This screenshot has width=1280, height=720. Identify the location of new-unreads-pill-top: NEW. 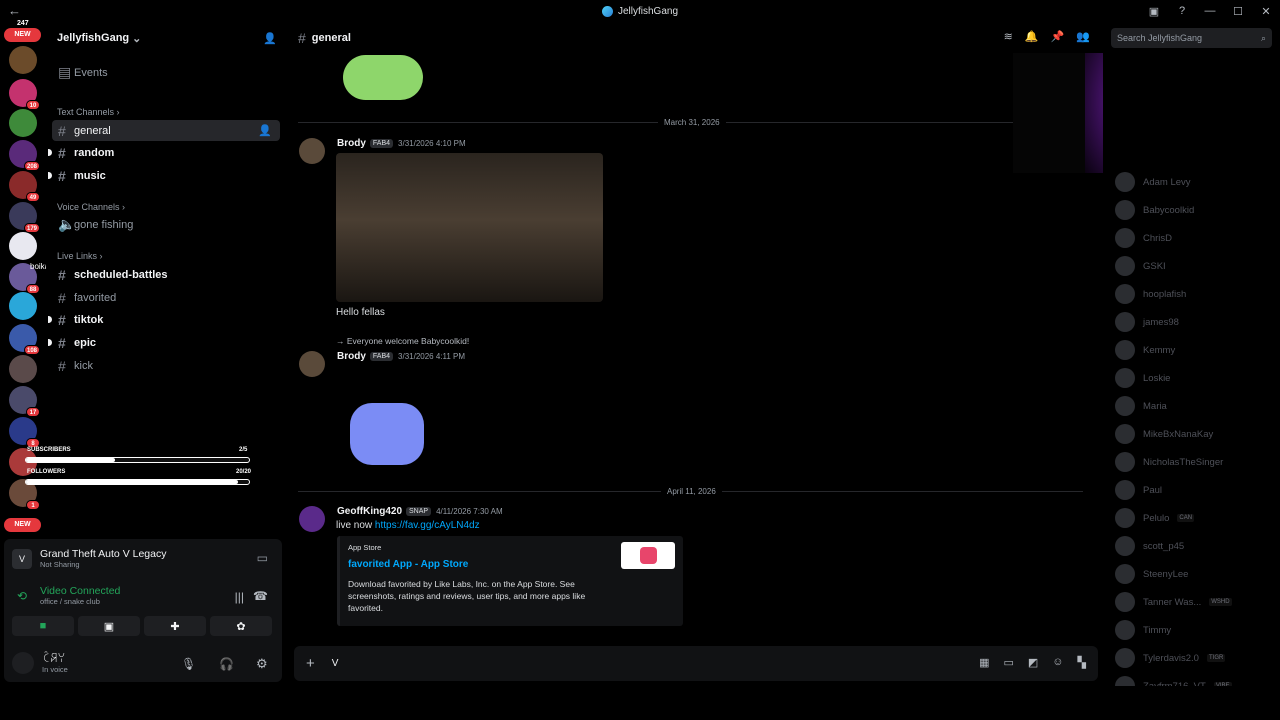
(22, 35).